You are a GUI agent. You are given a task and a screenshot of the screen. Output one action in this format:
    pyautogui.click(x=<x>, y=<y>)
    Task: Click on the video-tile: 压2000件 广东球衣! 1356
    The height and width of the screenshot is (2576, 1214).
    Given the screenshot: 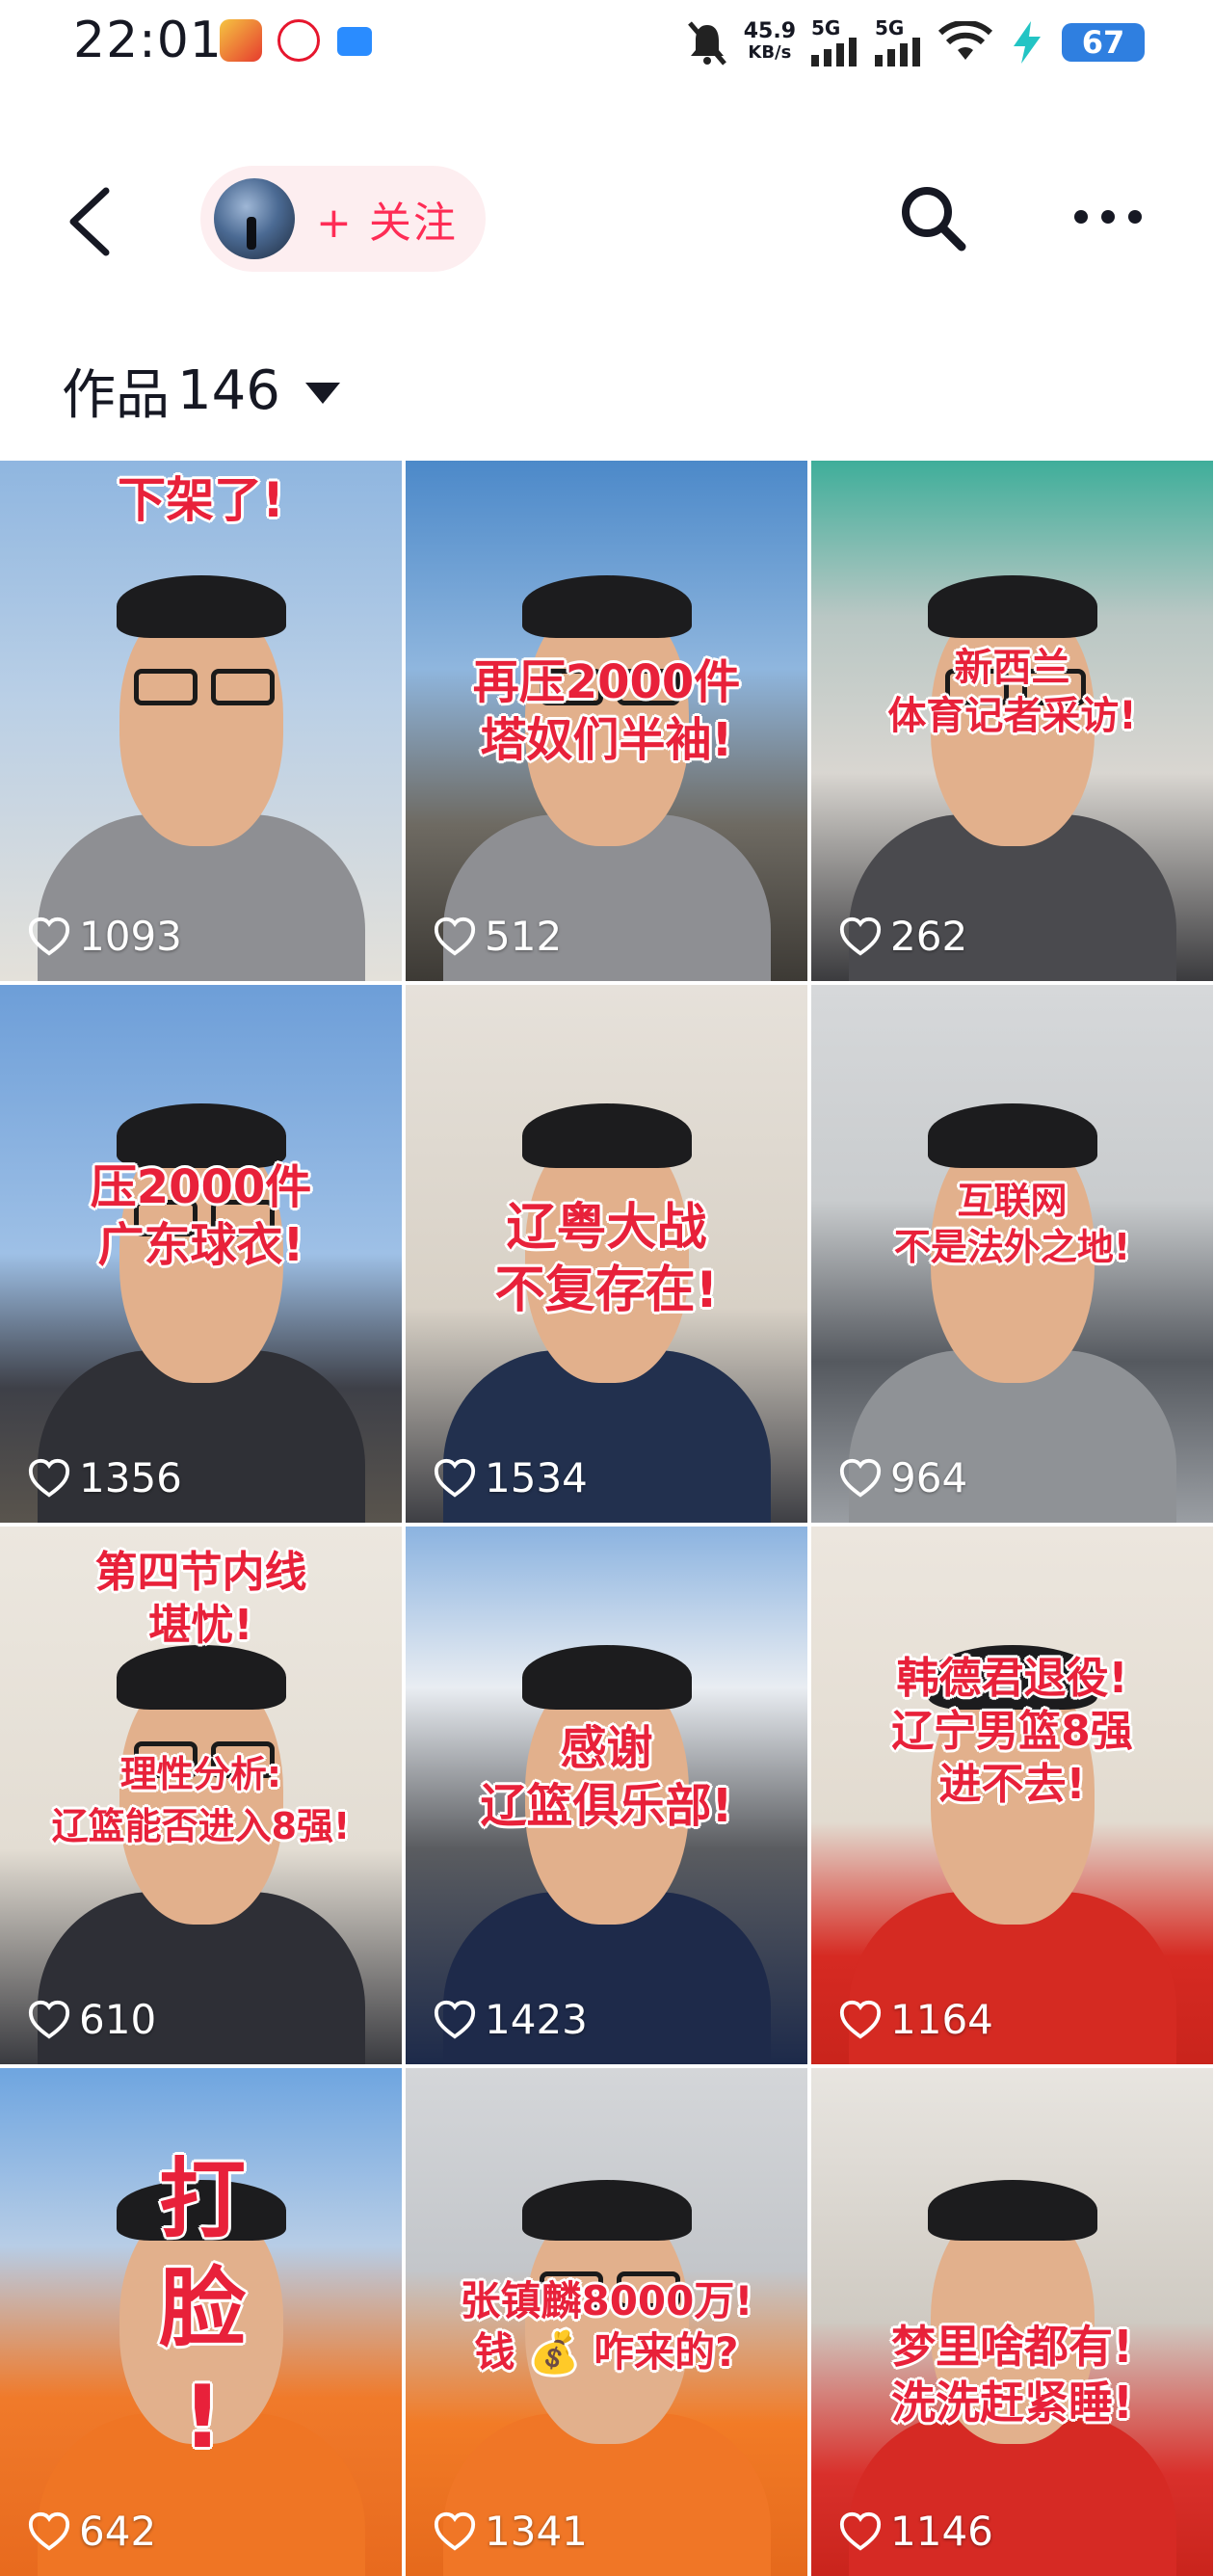 What is the action you would take?
    pyautogui.click(x=201, y=1254)
    